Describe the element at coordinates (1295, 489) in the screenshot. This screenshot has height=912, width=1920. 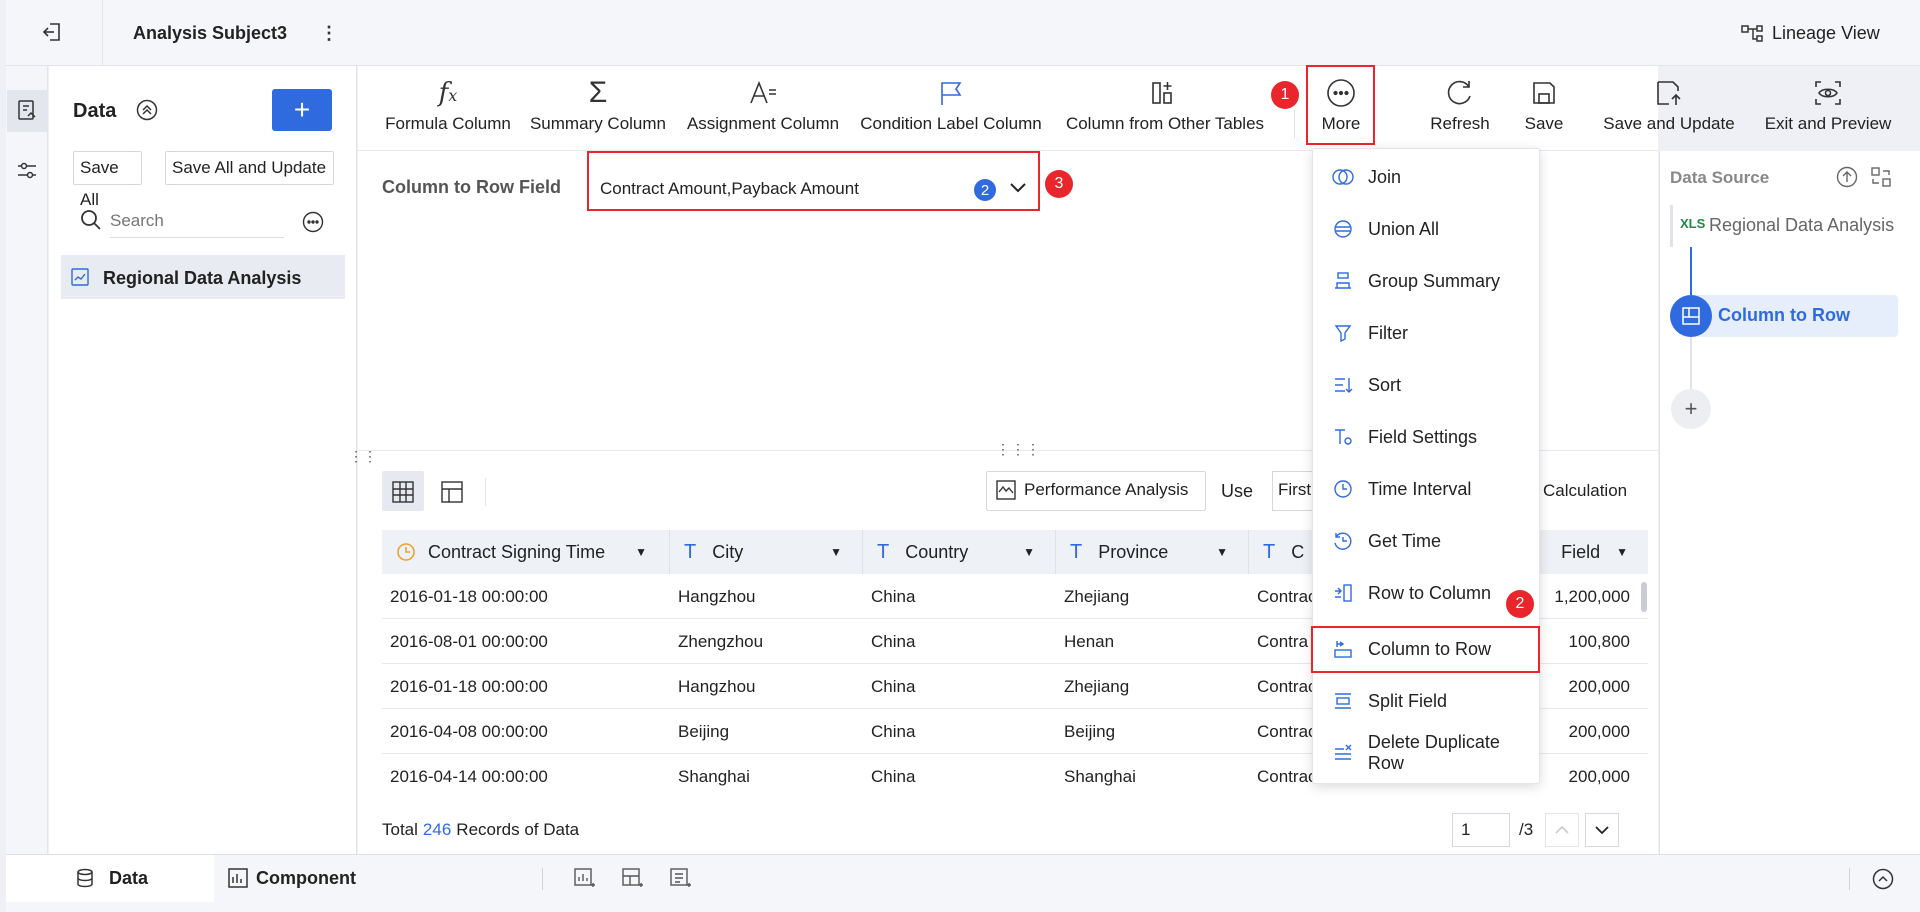
I see `first-select-value: First` at that location.